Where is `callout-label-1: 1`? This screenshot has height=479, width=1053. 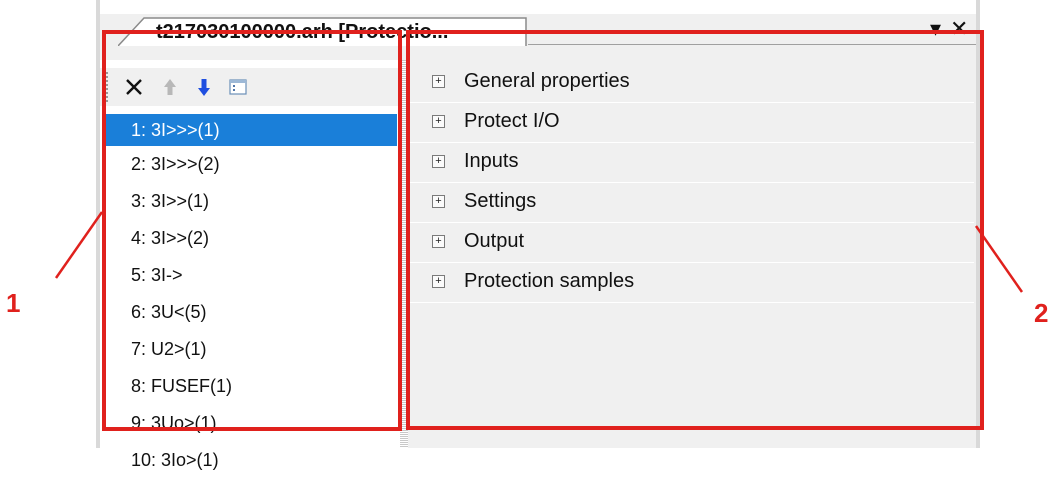 callout-label-1: 1 is located at coordinates (13, 303).